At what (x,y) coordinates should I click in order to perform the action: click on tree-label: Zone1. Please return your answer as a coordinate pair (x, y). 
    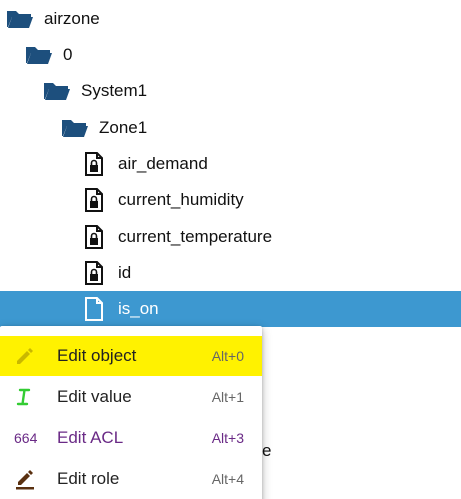
    Looking at the image, I should click on (123, 127).